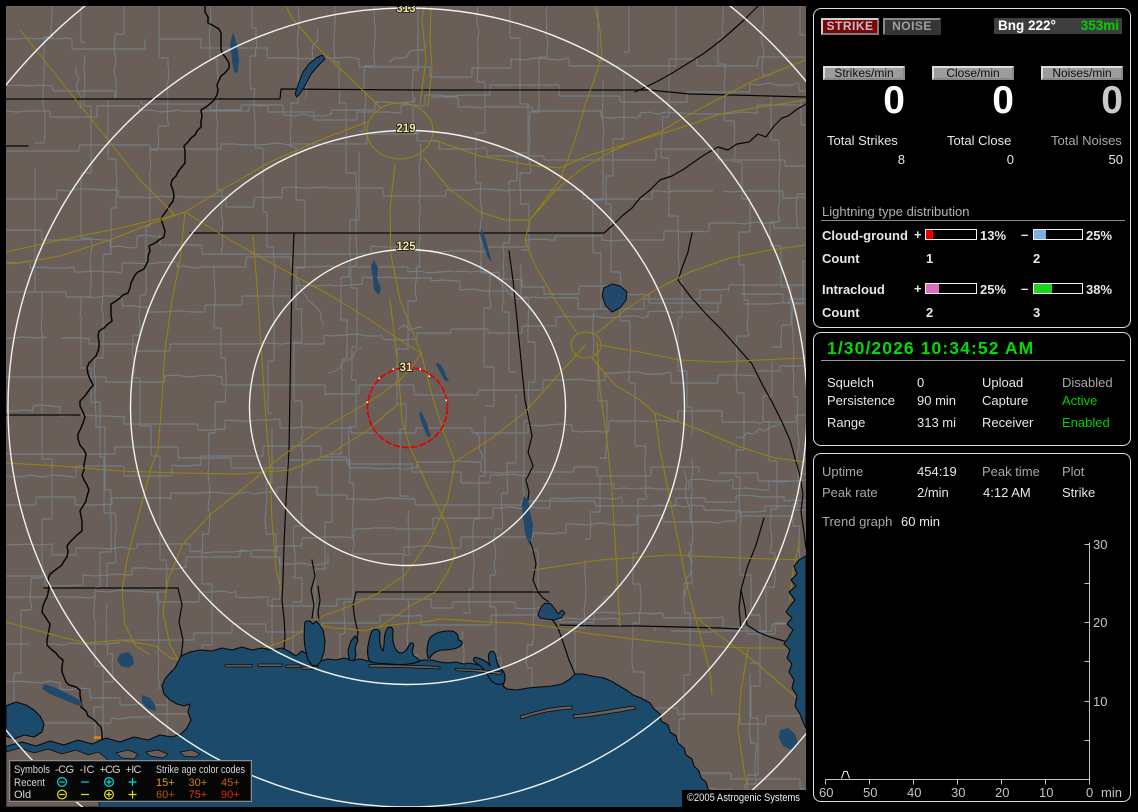 The width and height of the screenshot is (1138, 812). Describe the element at coordinates (870, 792) in the screenshot. I see `svg-text: 50` at that location.